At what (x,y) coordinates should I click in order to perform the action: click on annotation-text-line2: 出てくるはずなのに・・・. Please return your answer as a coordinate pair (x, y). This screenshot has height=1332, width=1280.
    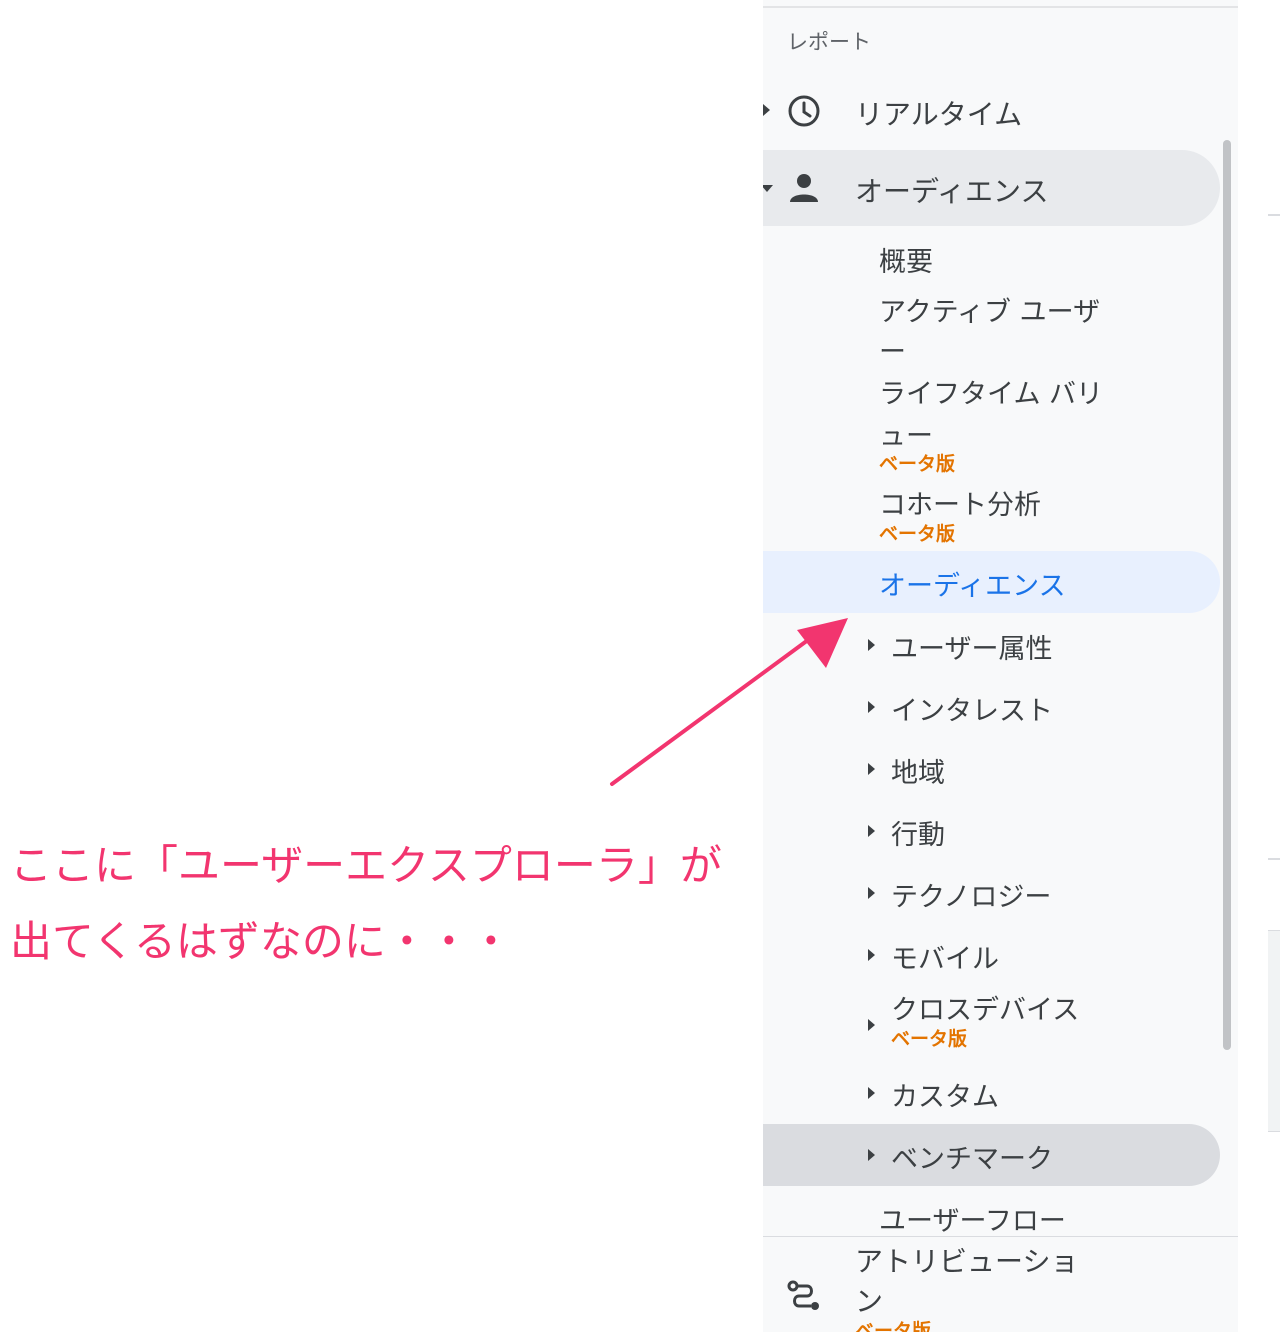
    Looking at the image, I should click on (261, 941).